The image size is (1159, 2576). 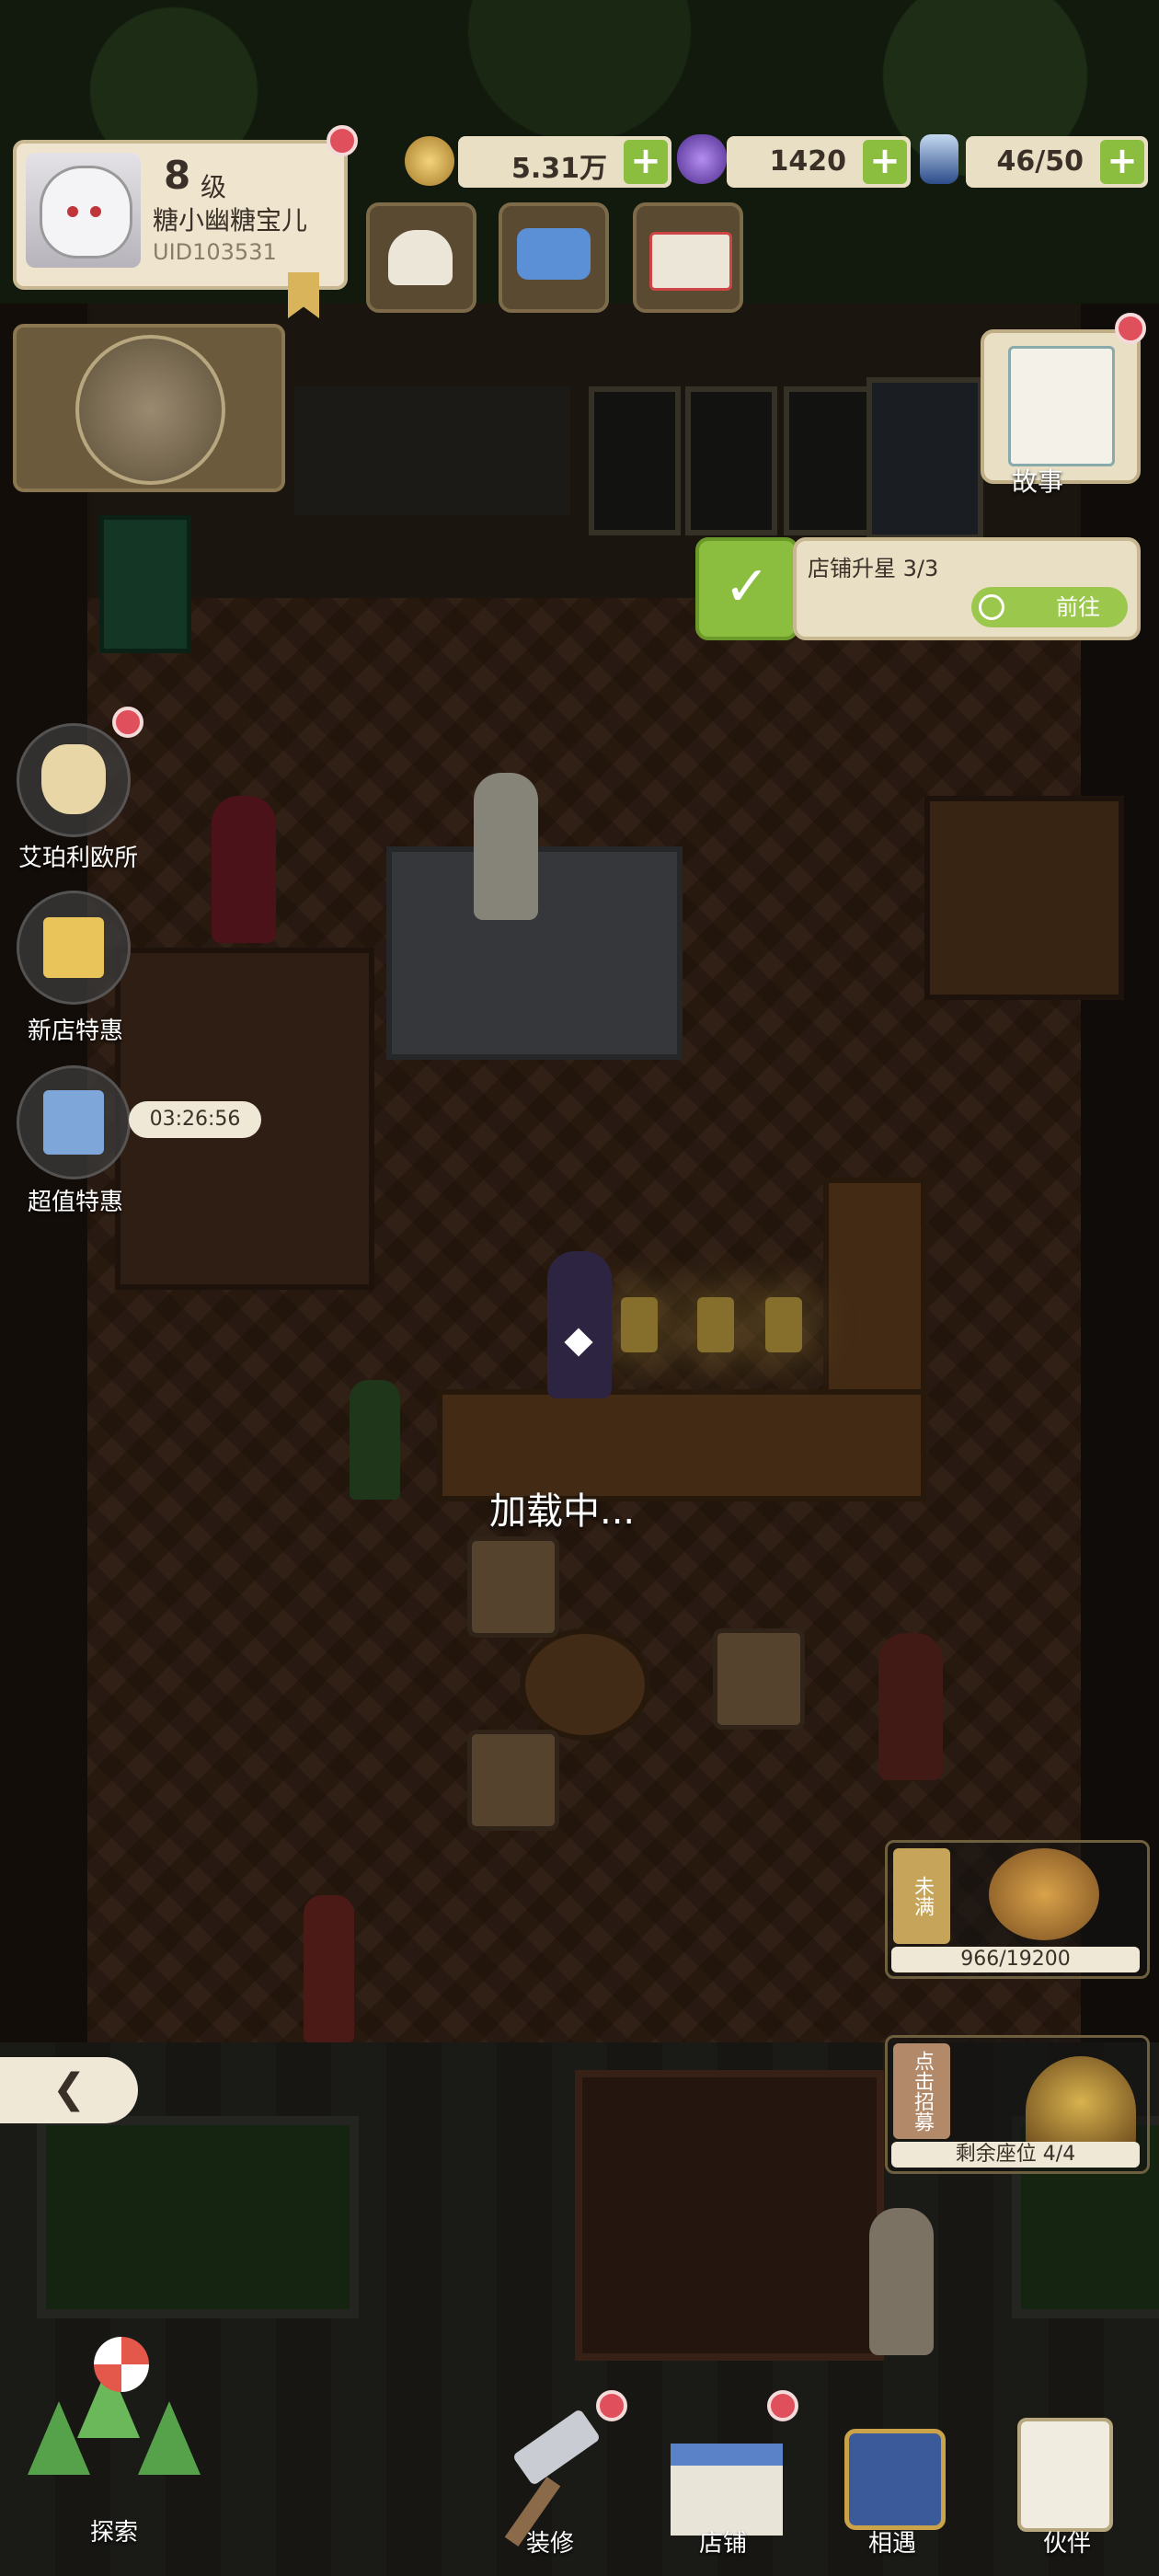 I want to click on wheat-emblem-icon, so click(x=150, y=410).